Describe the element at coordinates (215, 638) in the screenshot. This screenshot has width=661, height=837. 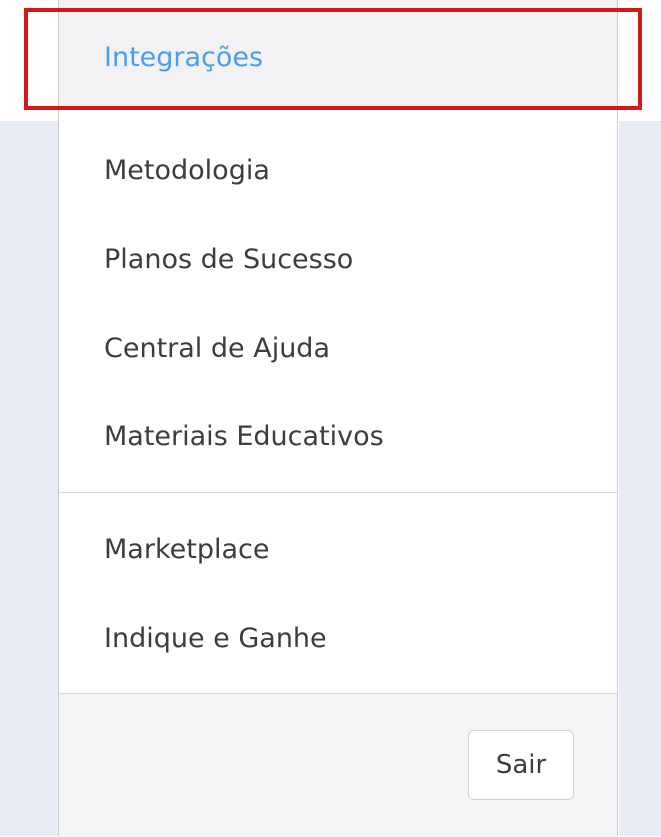
I see `menu-item-indique-e-ganhe: Indique e Ganhe` at that location.